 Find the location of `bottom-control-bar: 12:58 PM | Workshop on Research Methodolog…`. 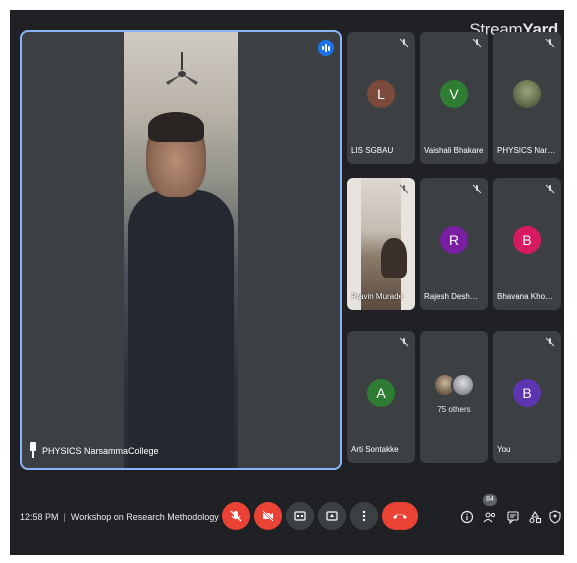

bottom-control-bar: 12:58 PM | Workshop on Research Methodolog… is located at coordinates (287, 518).